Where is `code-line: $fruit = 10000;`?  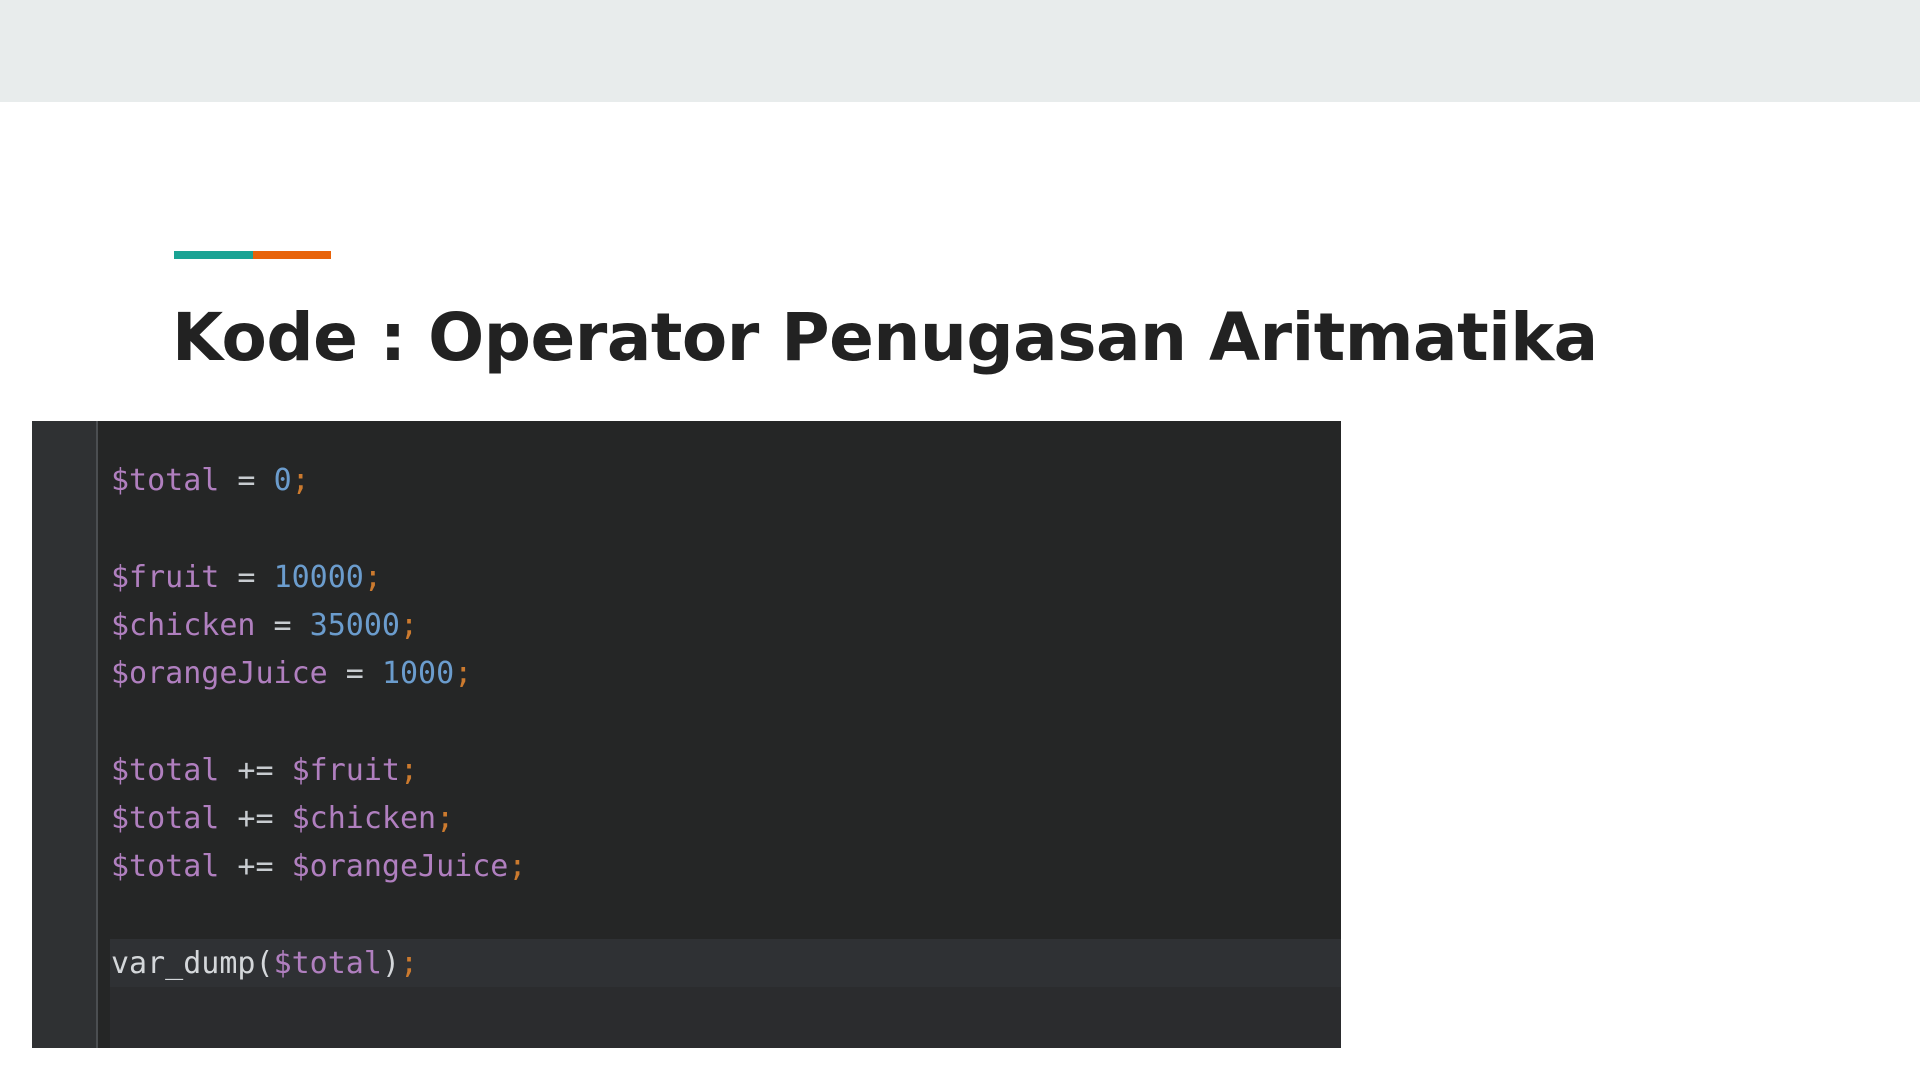
code-line: $fruit = 10000; is located at coordinates (246, 578).